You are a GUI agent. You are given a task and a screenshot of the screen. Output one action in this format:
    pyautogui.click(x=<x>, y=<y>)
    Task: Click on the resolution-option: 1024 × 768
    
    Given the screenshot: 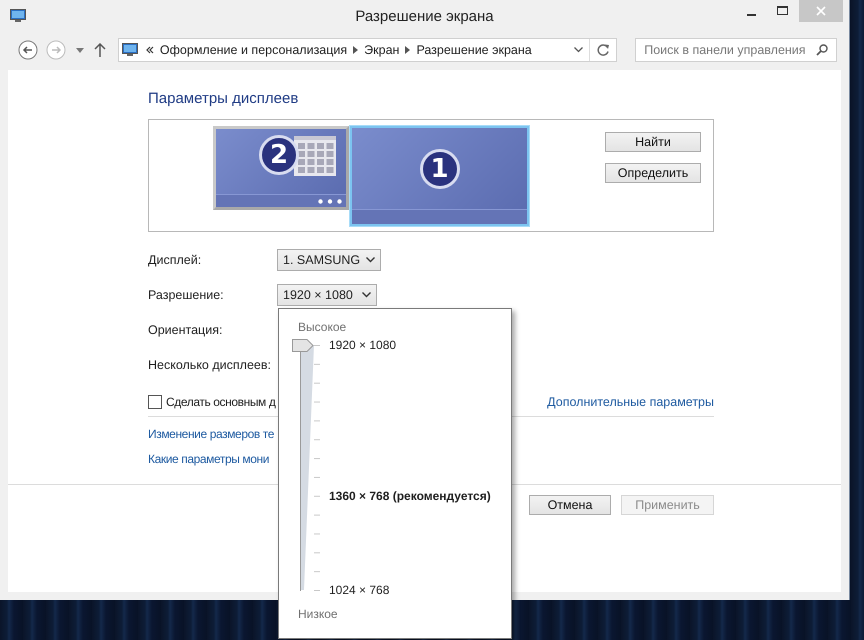 What is the action you would take?
    pyautogui.click(x=359, y=590)
    